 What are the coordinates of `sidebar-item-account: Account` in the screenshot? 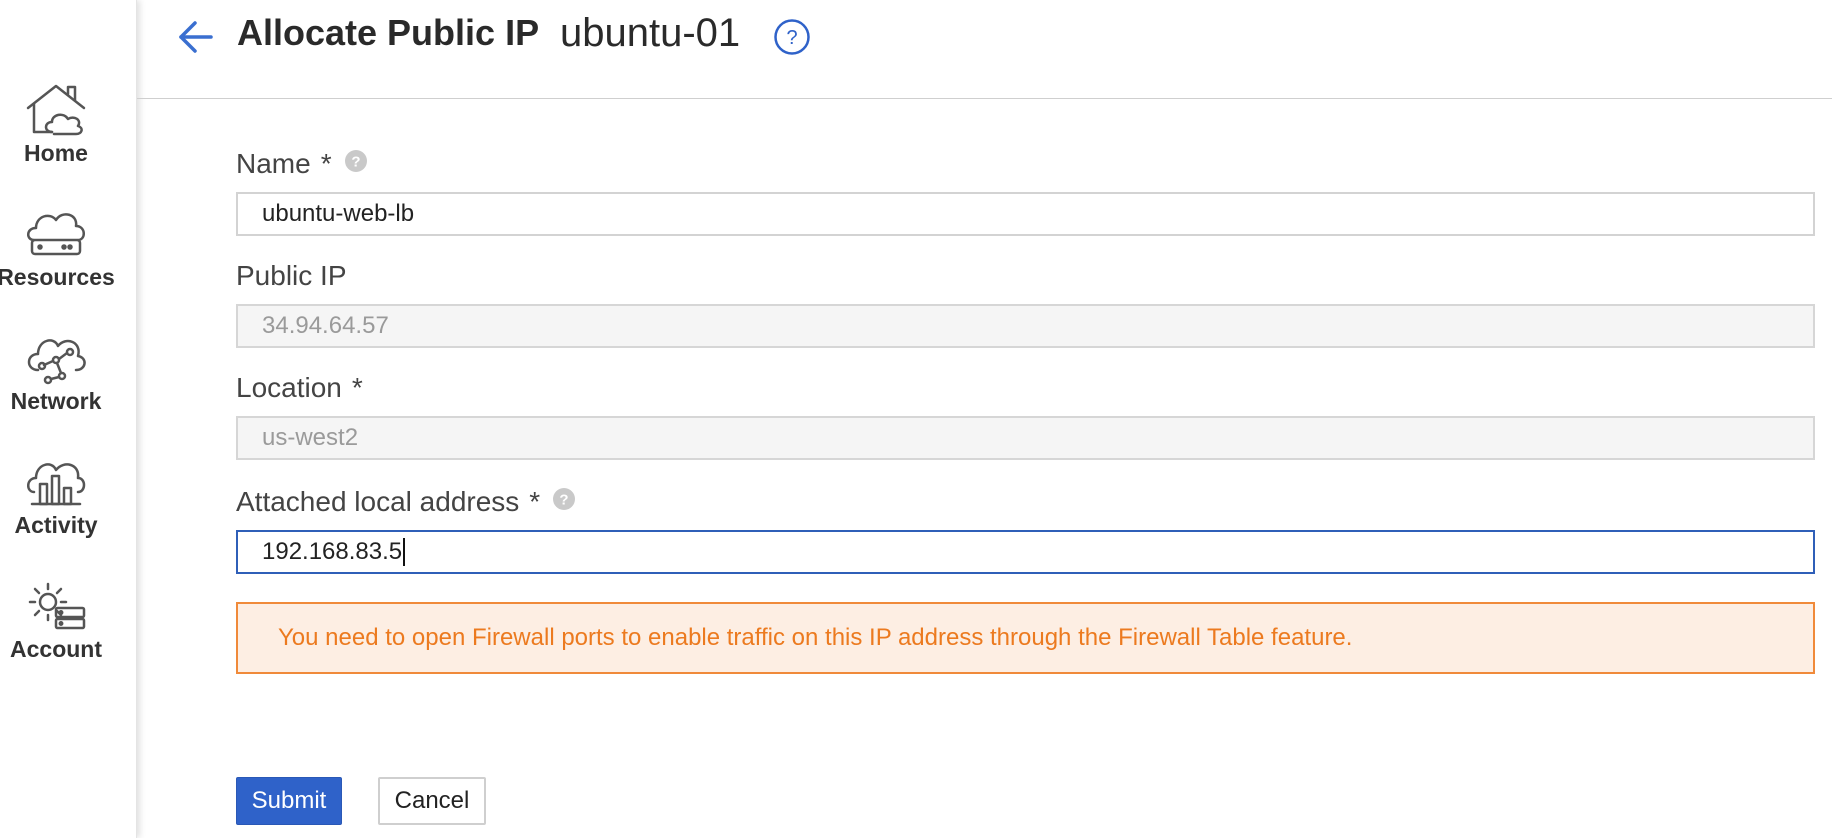 It's located at (56, 620).